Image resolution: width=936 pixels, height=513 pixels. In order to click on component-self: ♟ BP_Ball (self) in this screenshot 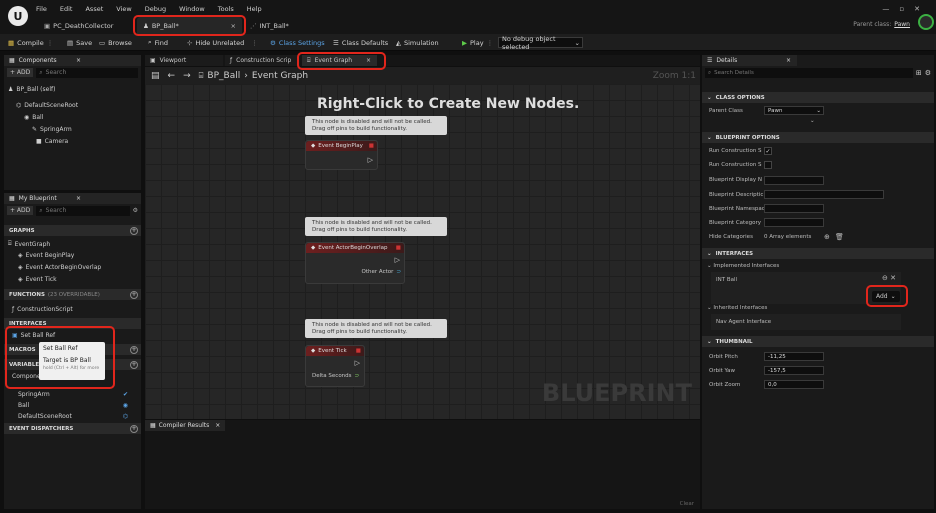, I will do `click(31, 89)`.